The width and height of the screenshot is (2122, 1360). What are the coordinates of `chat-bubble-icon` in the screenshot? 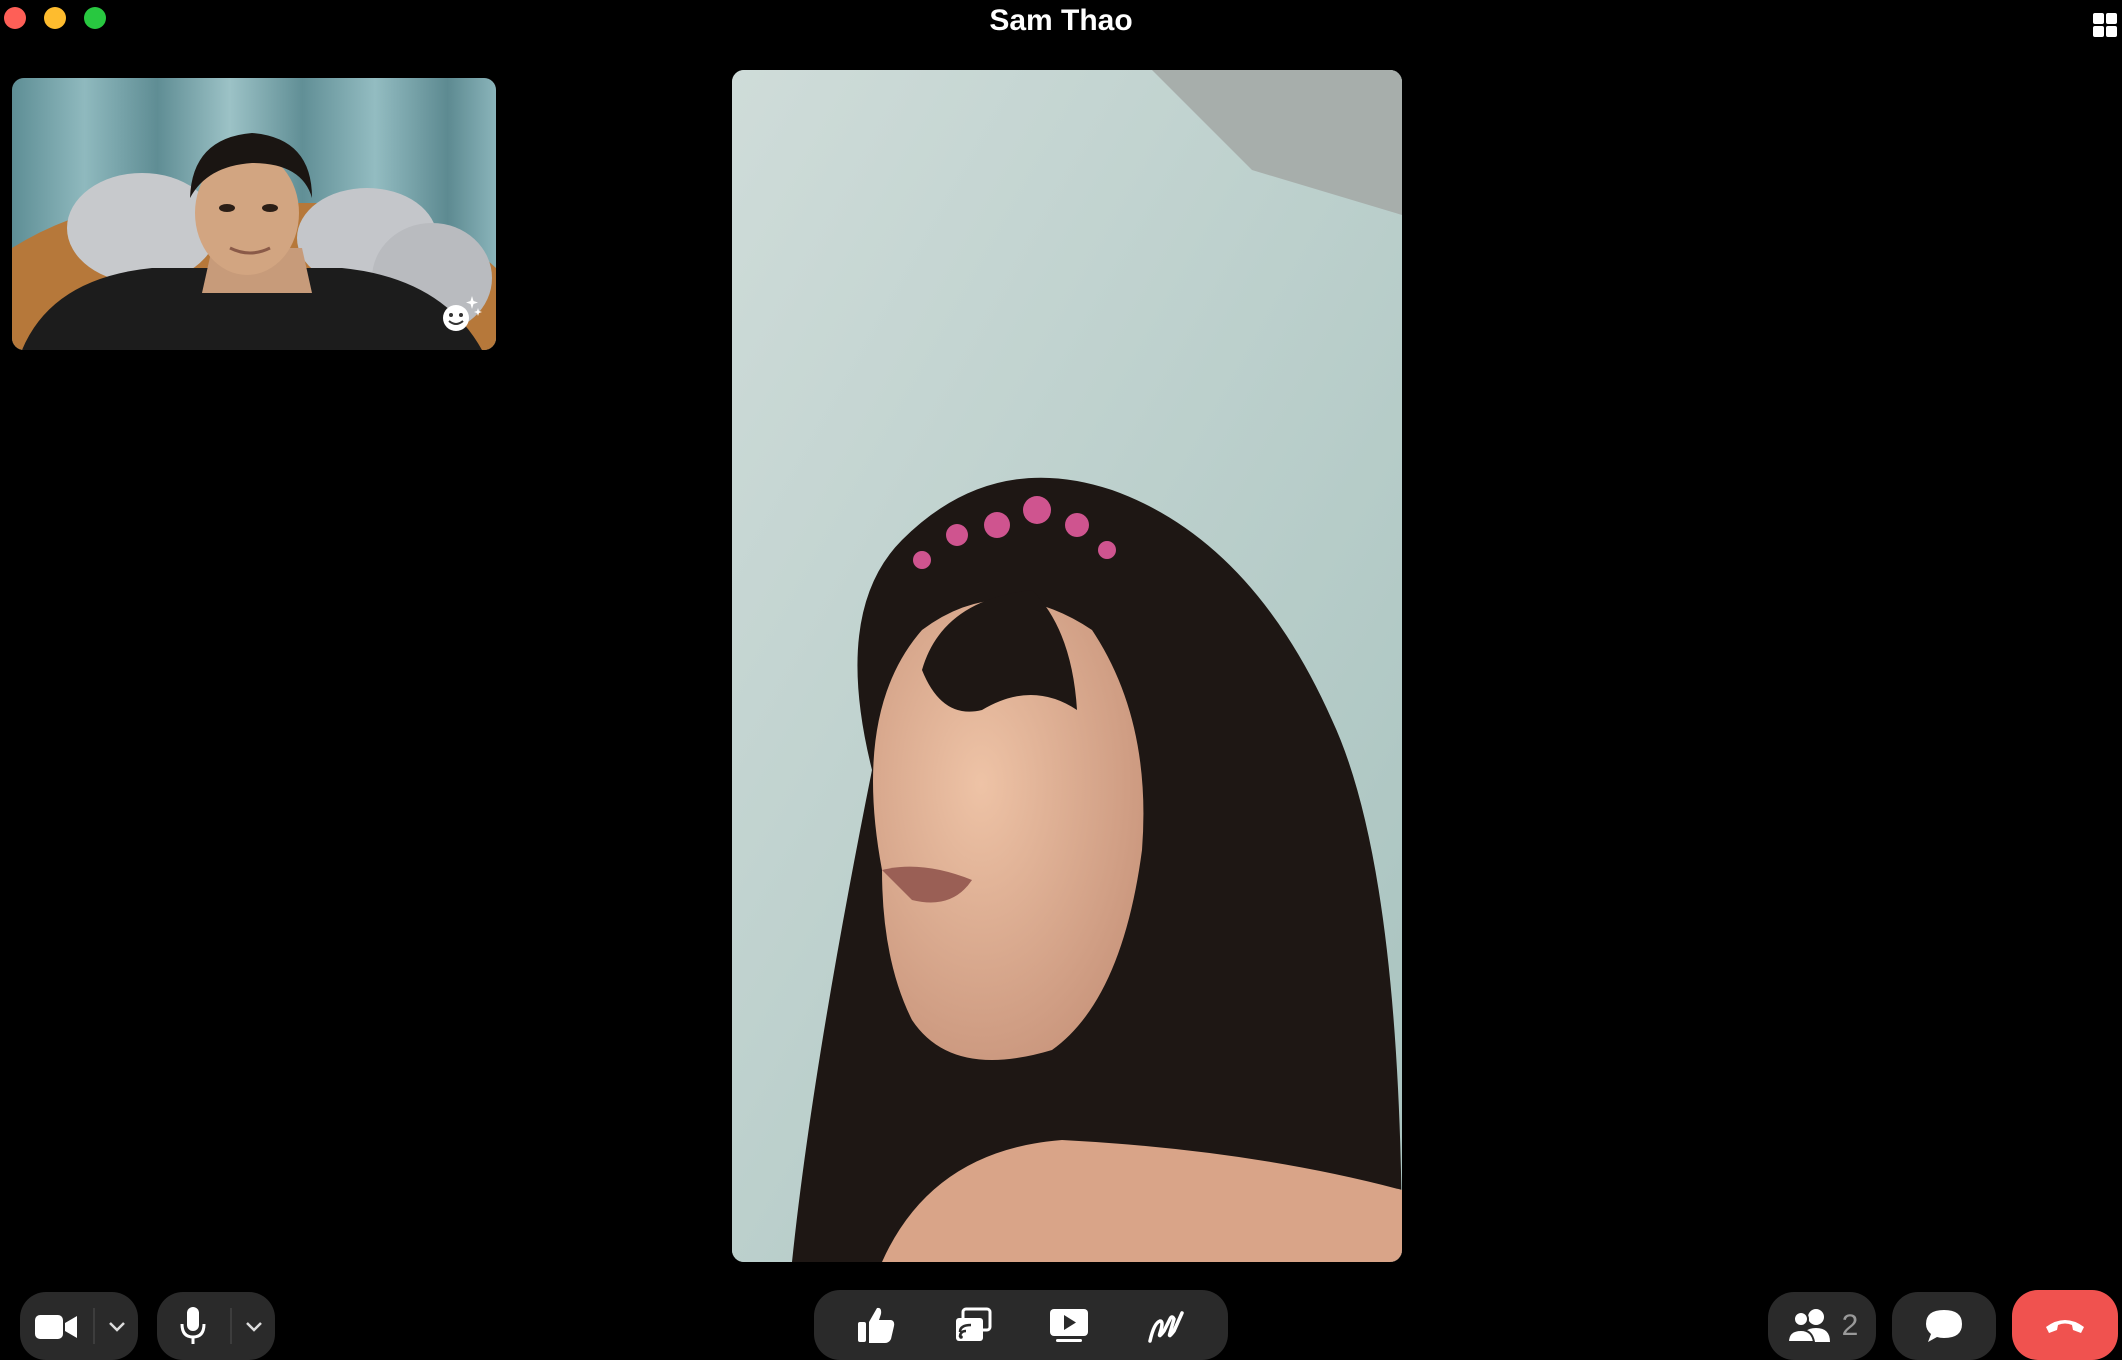 It's located at (1944, 1326).